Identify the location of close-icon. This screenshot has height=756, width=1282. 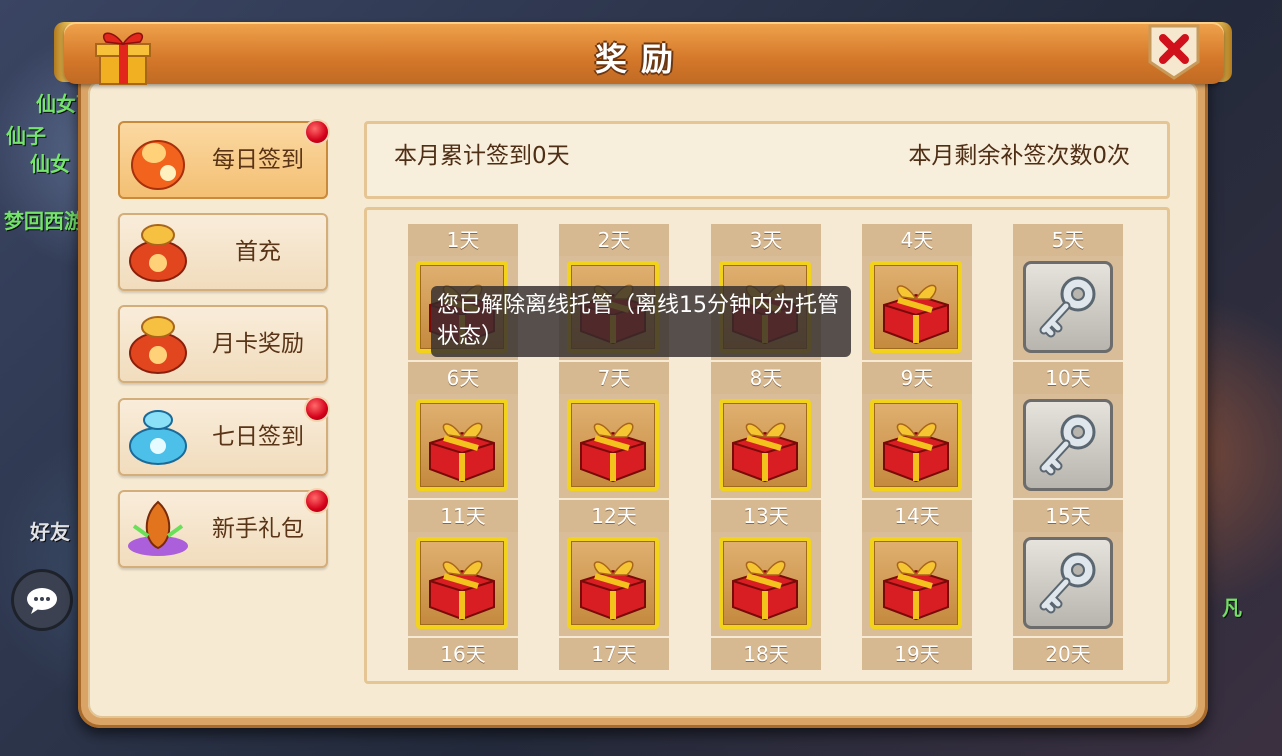
(1174, 52).